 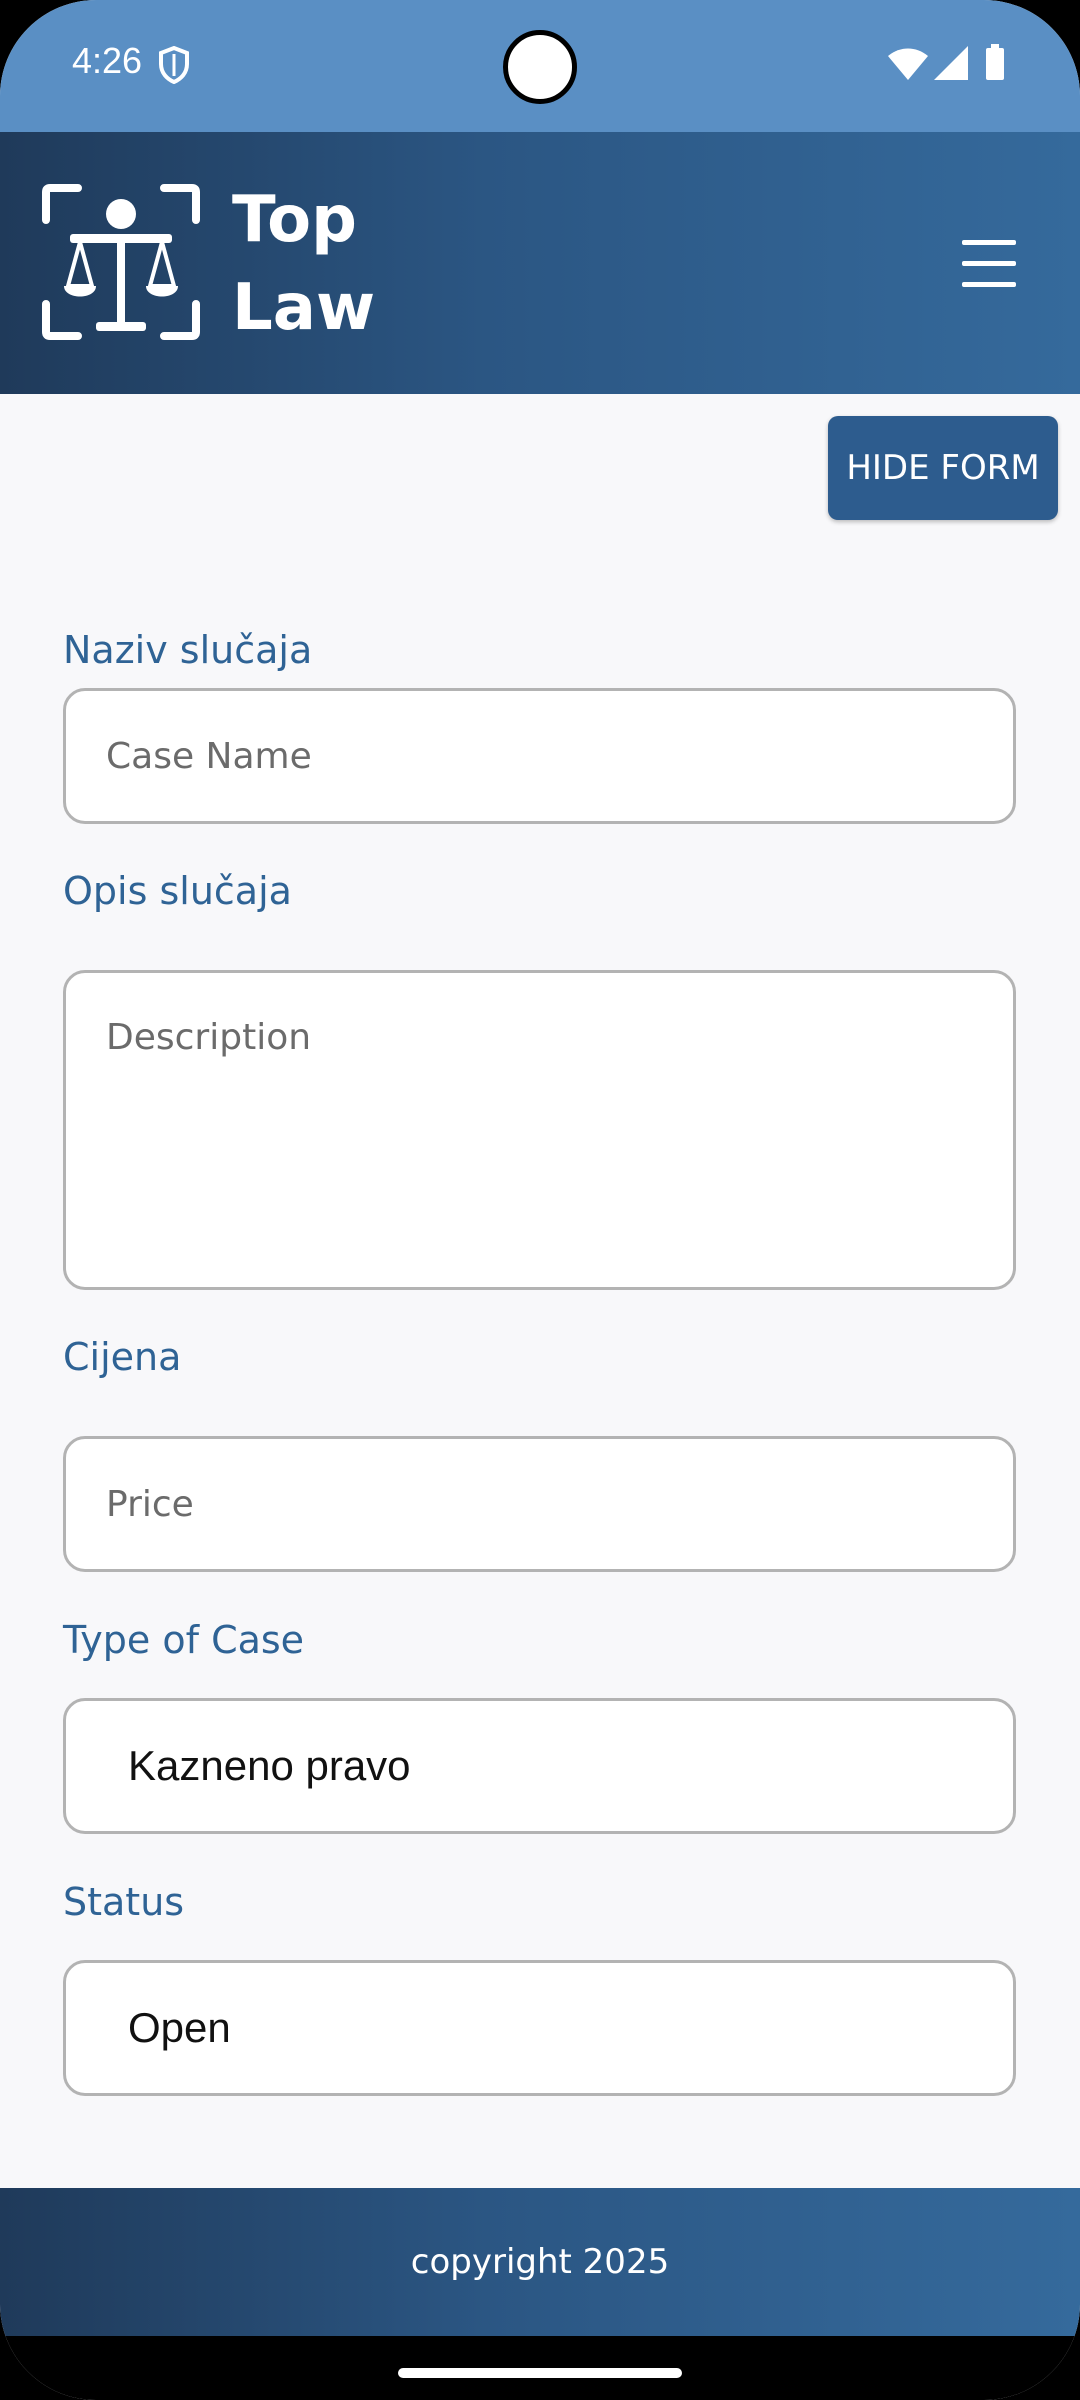 I want to click on type-of-case-select: Kazneno pravo, so click(x=539, y=1766).